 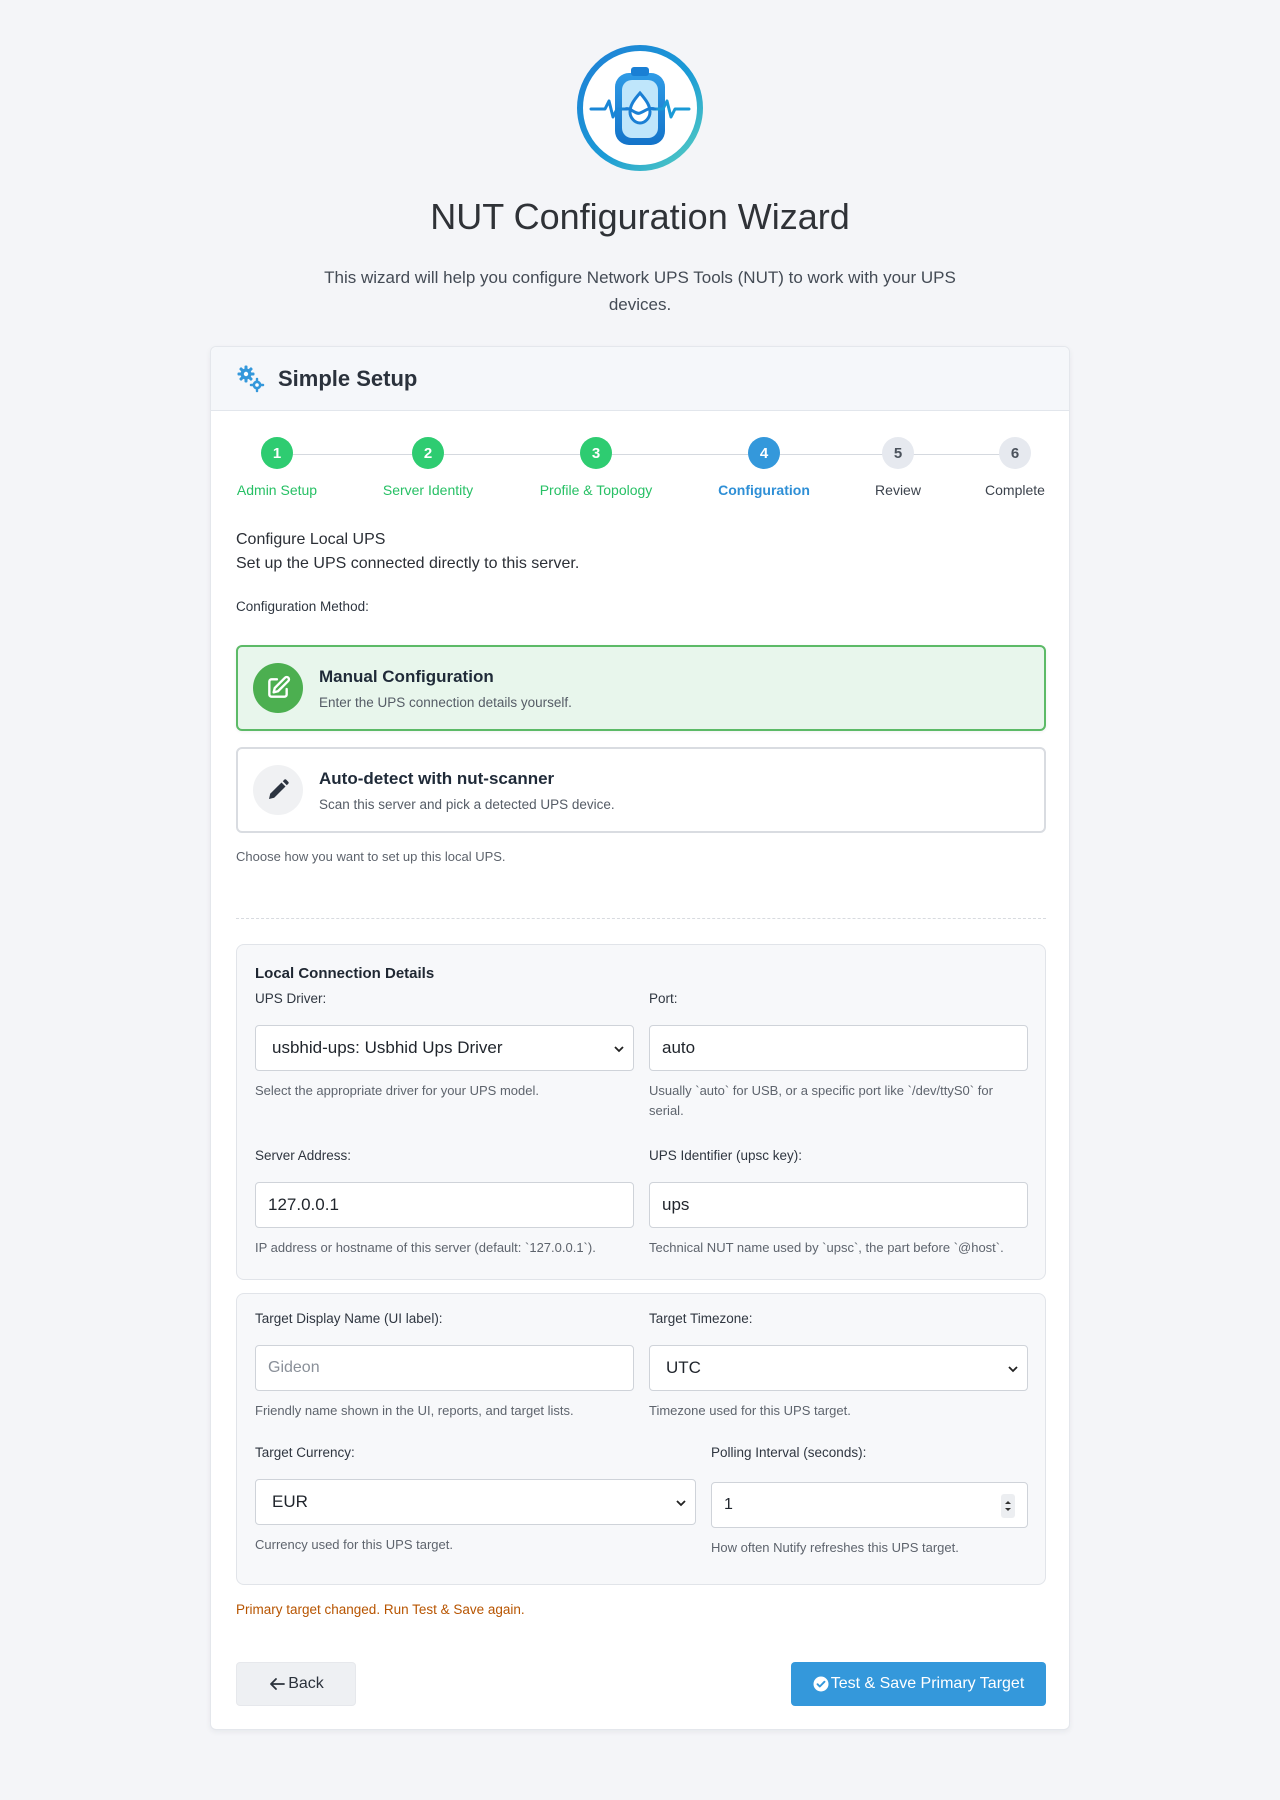 What do you see at coordinates (303, 1204) in the screenshot?
I see `input-value: 127.0.0.1` at bounding box center [303, 1204].